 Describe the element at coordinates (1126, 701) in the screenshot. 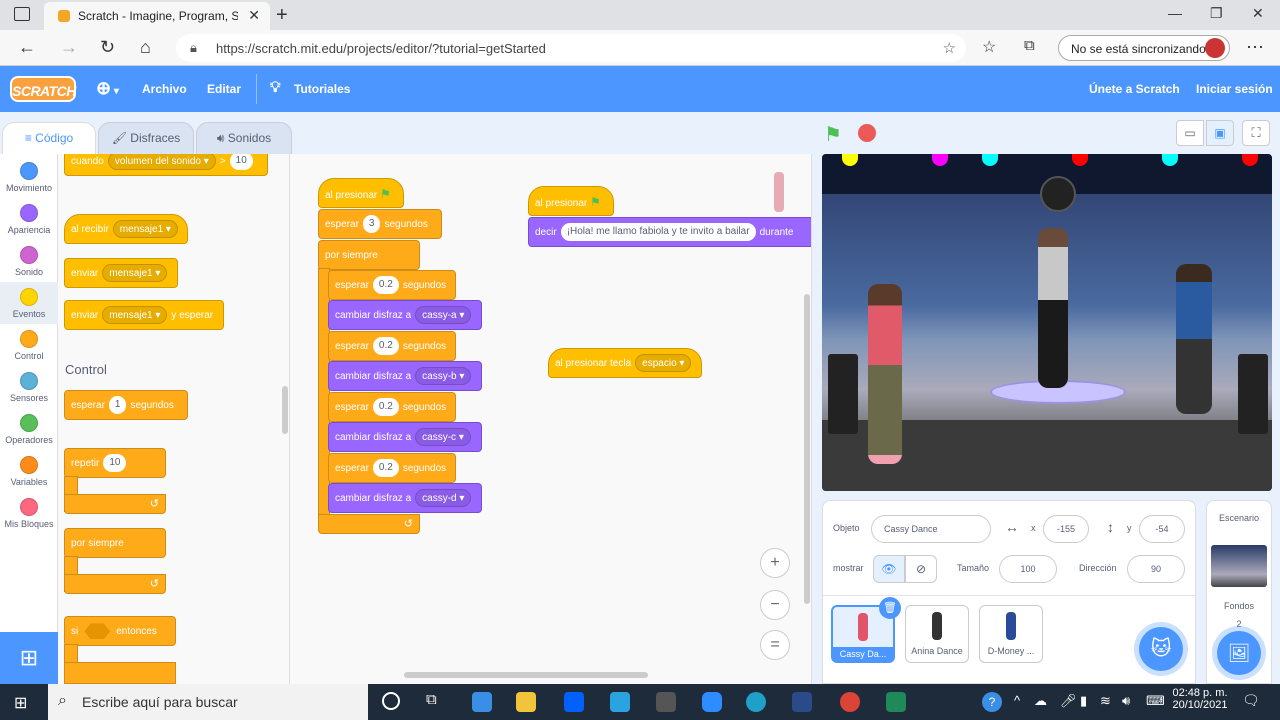

I see `volume-icon: 🔊︎` at that location.